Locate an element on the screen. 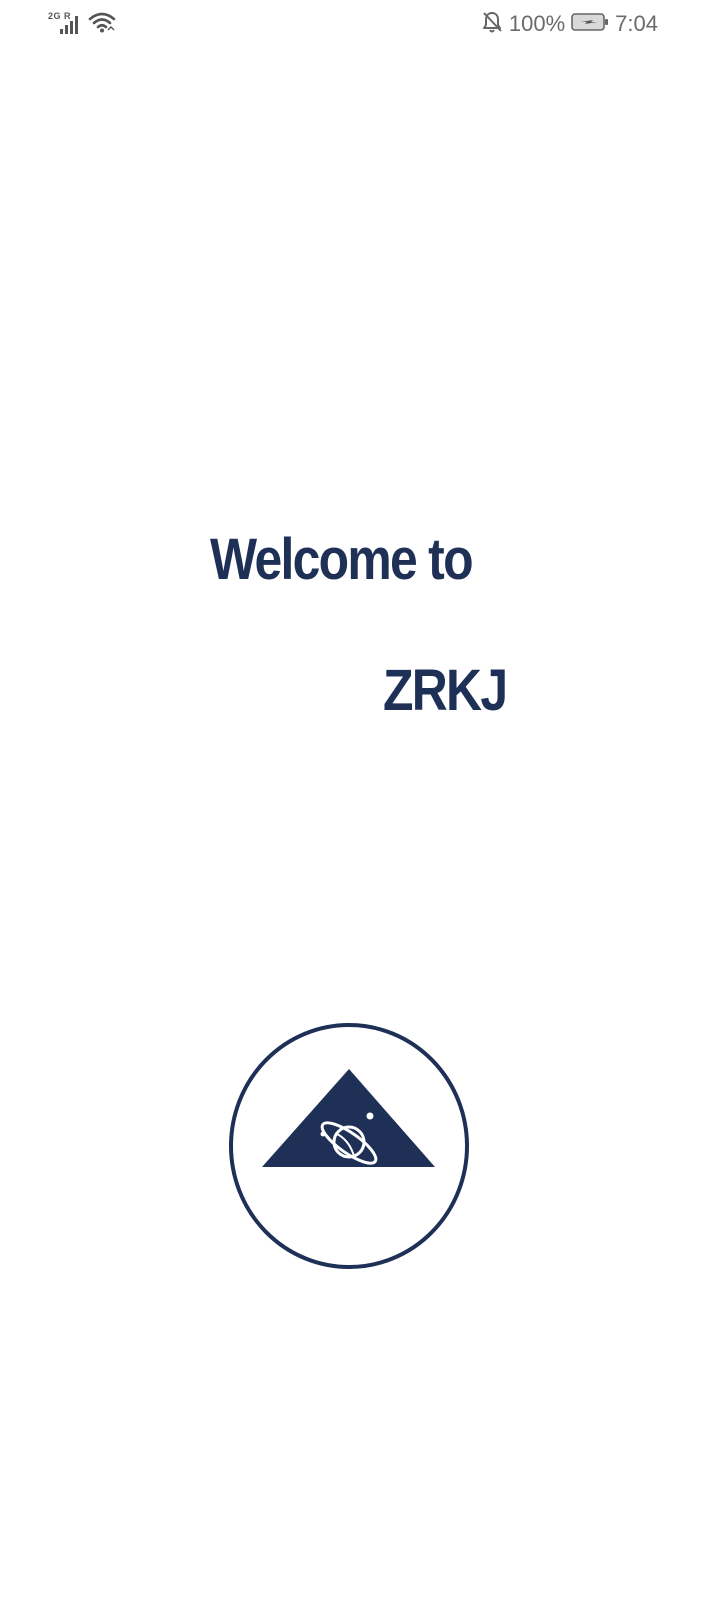 This screenshot has width=720, height=1600. welcome-title: Welcome to is located at coordinates (342, 559).